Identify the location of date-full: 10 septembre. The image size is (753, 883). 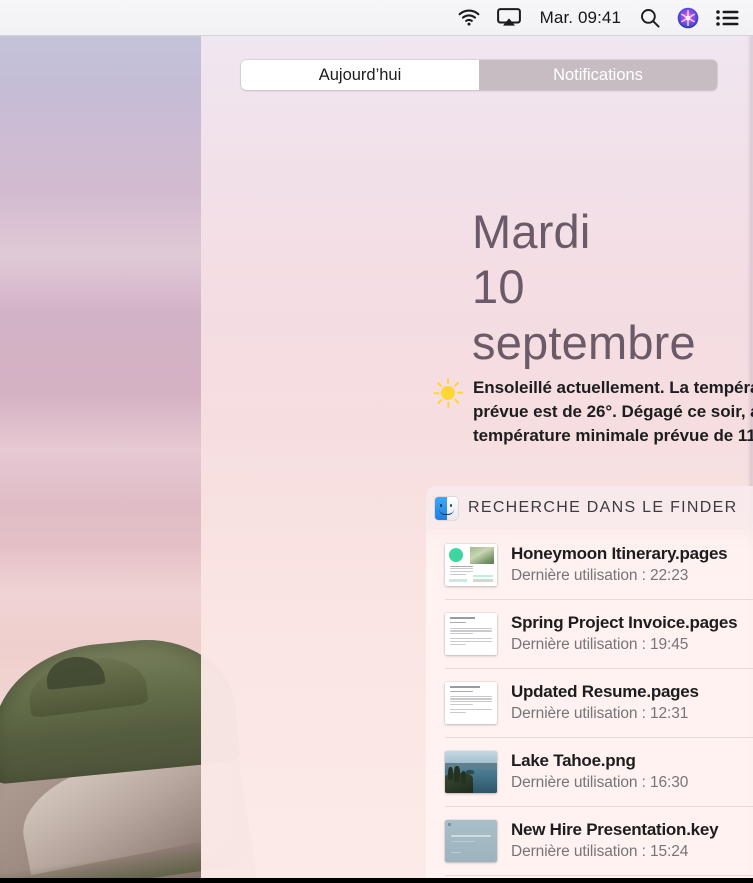
(584, 314).